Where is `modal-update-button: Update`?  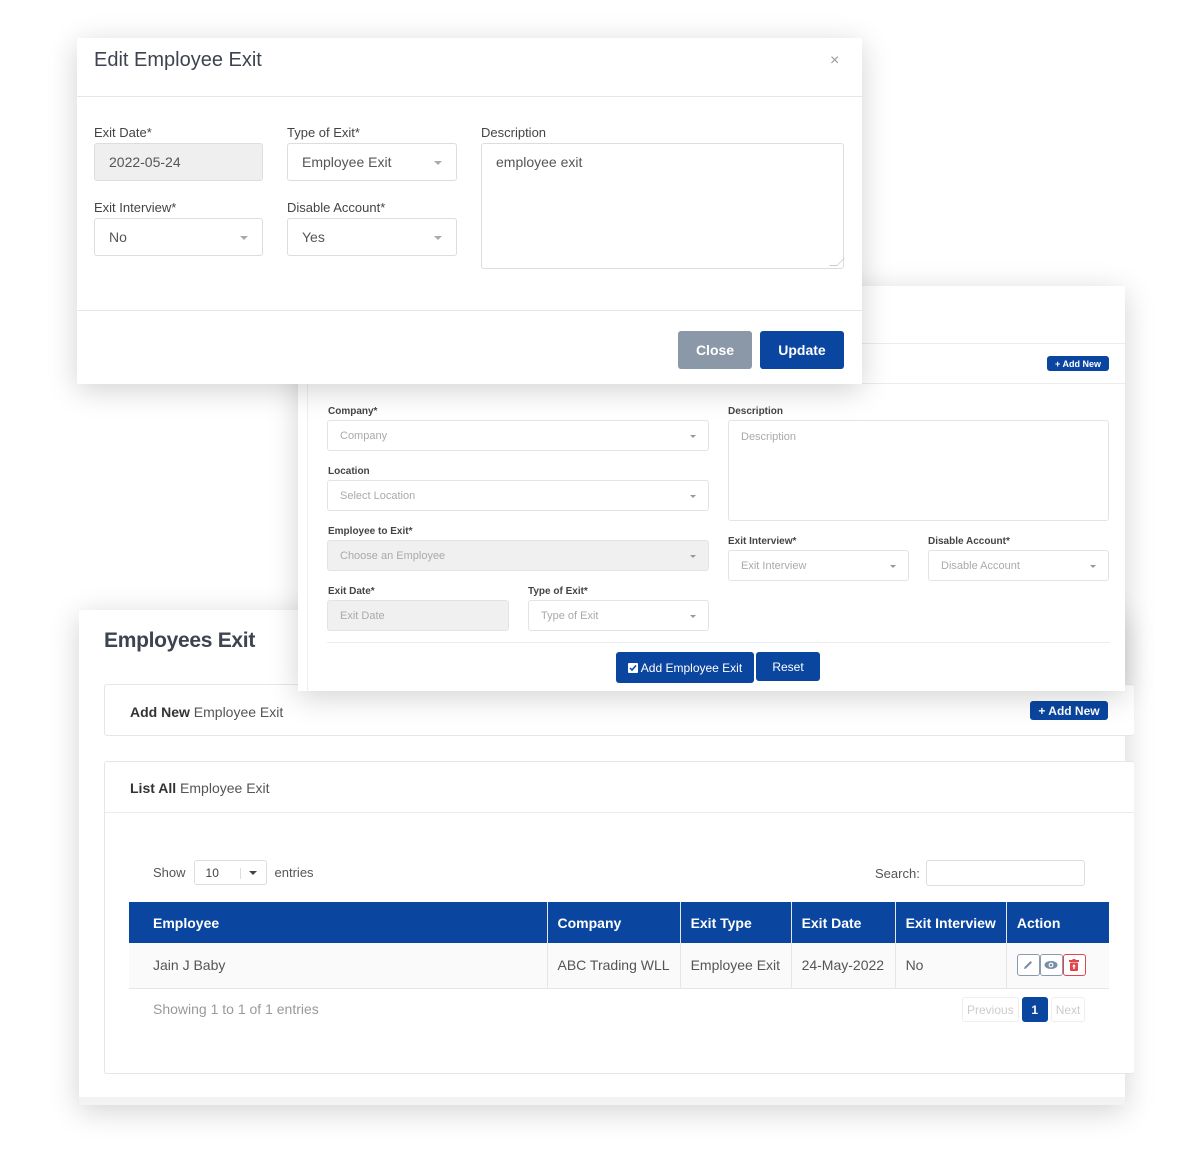 modal-update-button: Update is located at coordinates (802, 350).